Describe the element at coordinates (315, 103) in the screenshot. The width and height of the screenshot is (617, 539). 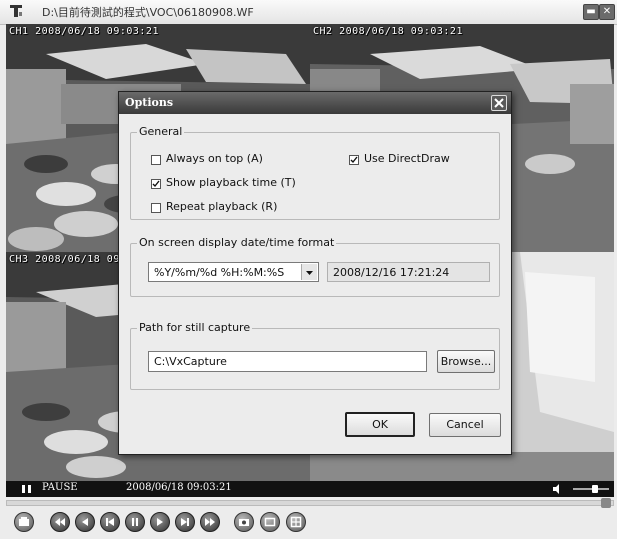
I see `dialog-title-bar: Options` at that location.